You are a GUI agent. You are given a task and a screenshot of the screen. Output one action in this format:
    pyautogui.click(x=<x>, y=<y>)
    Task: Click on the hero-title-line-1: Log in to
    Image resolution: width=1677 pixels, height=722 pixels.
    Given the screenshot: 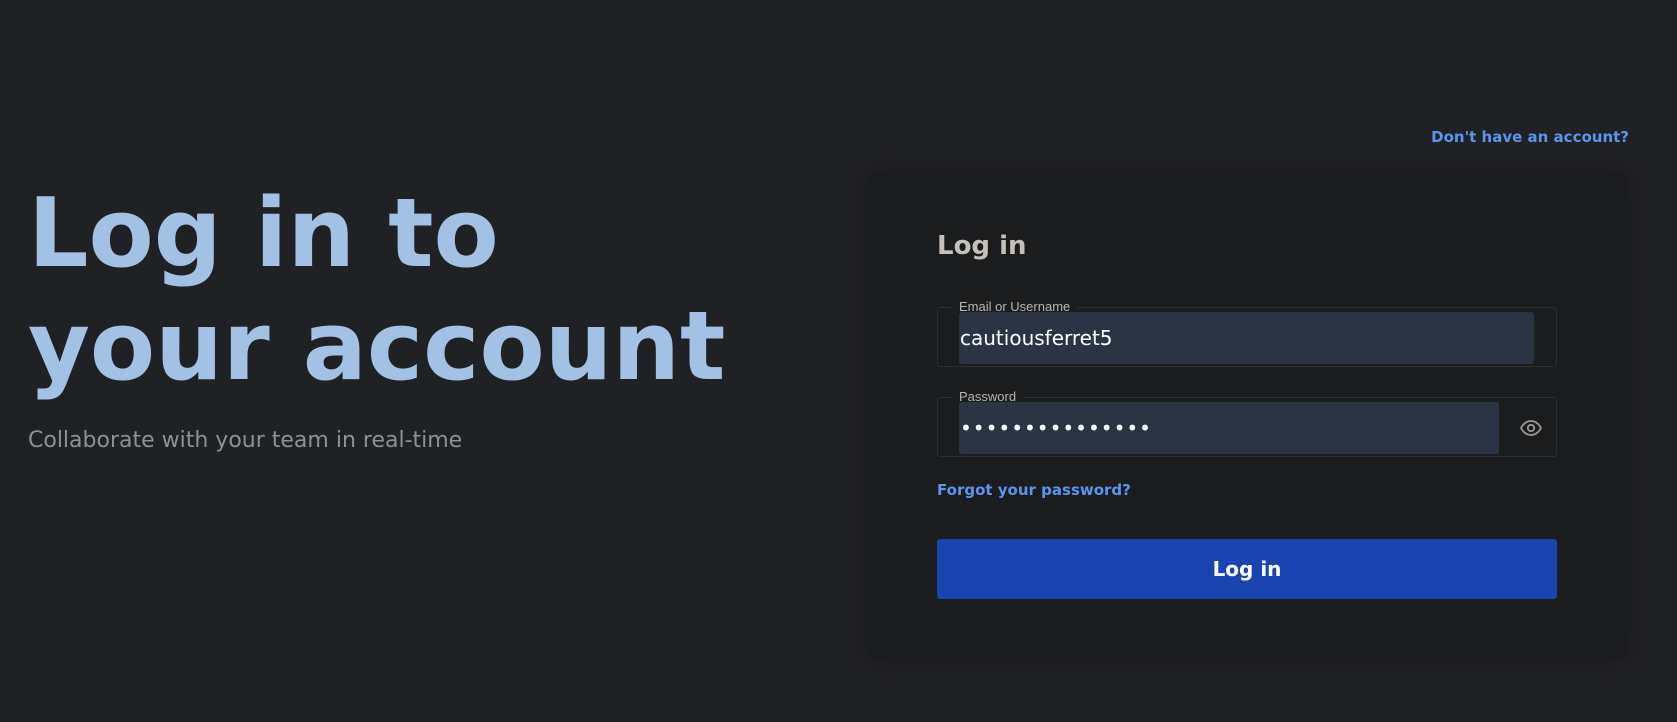 What is the action you would take?
    pyautogui.click(x=263, y=234)
    